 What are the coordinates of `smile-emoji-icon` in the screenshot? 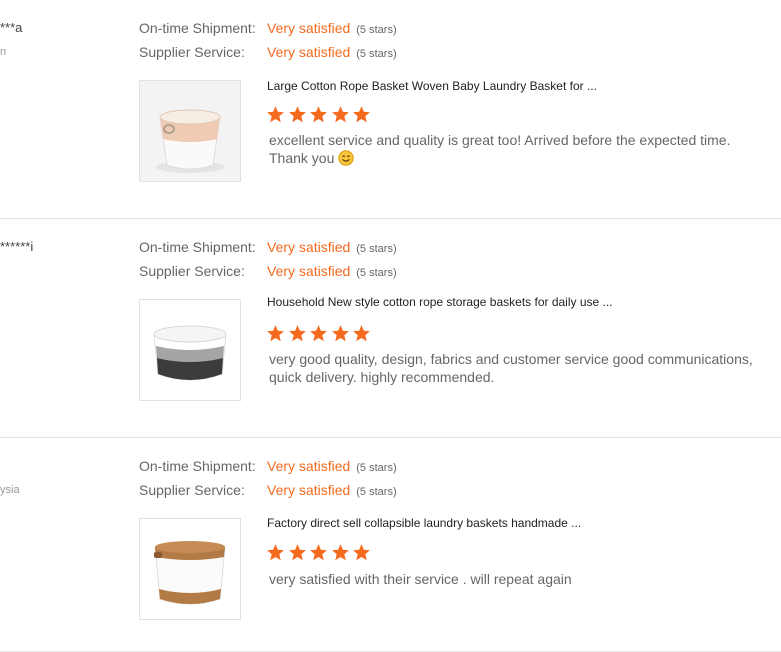 It's located at (346, 160).